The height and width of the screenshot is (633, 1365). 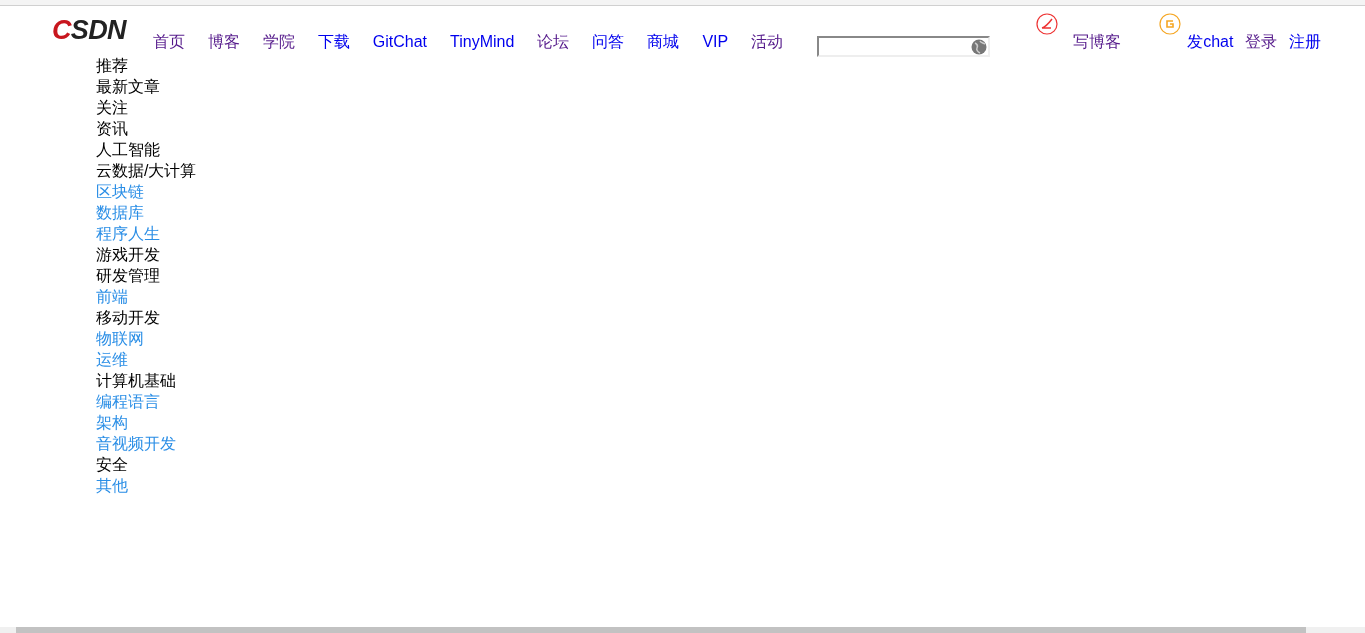 What do you see at coordinates (112, 359) in the screenshot?
I see `category-link: 运维` at bounding box center [112, 359].